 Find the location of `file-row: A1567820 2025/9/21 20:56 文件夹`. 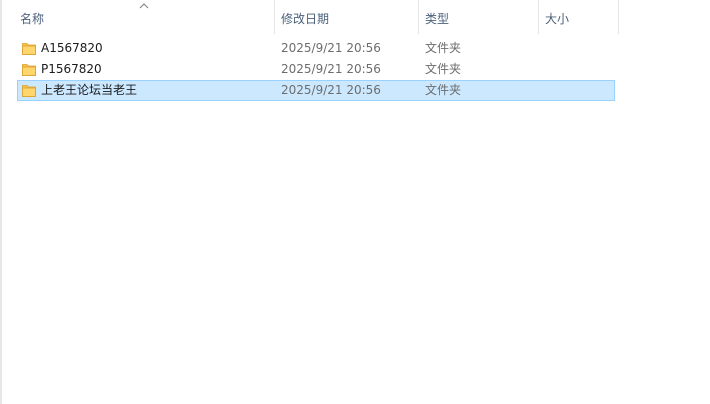

file-row: A1567820 2025/9/21 20:56 文件夹 is located at coordinates (316, 48).